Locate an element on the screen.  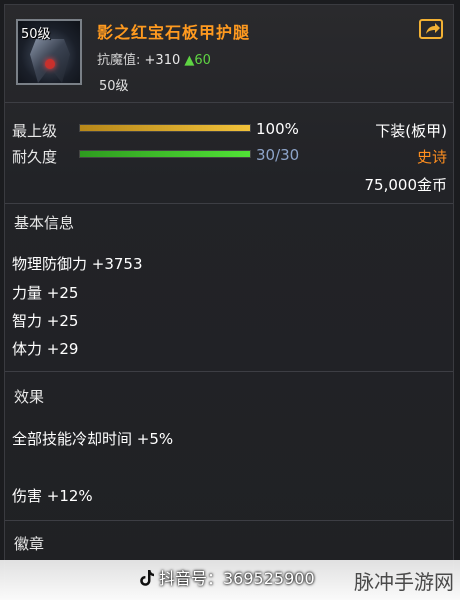
site-watermark: 脉冲手游网 is located at coordinates (404, 582).